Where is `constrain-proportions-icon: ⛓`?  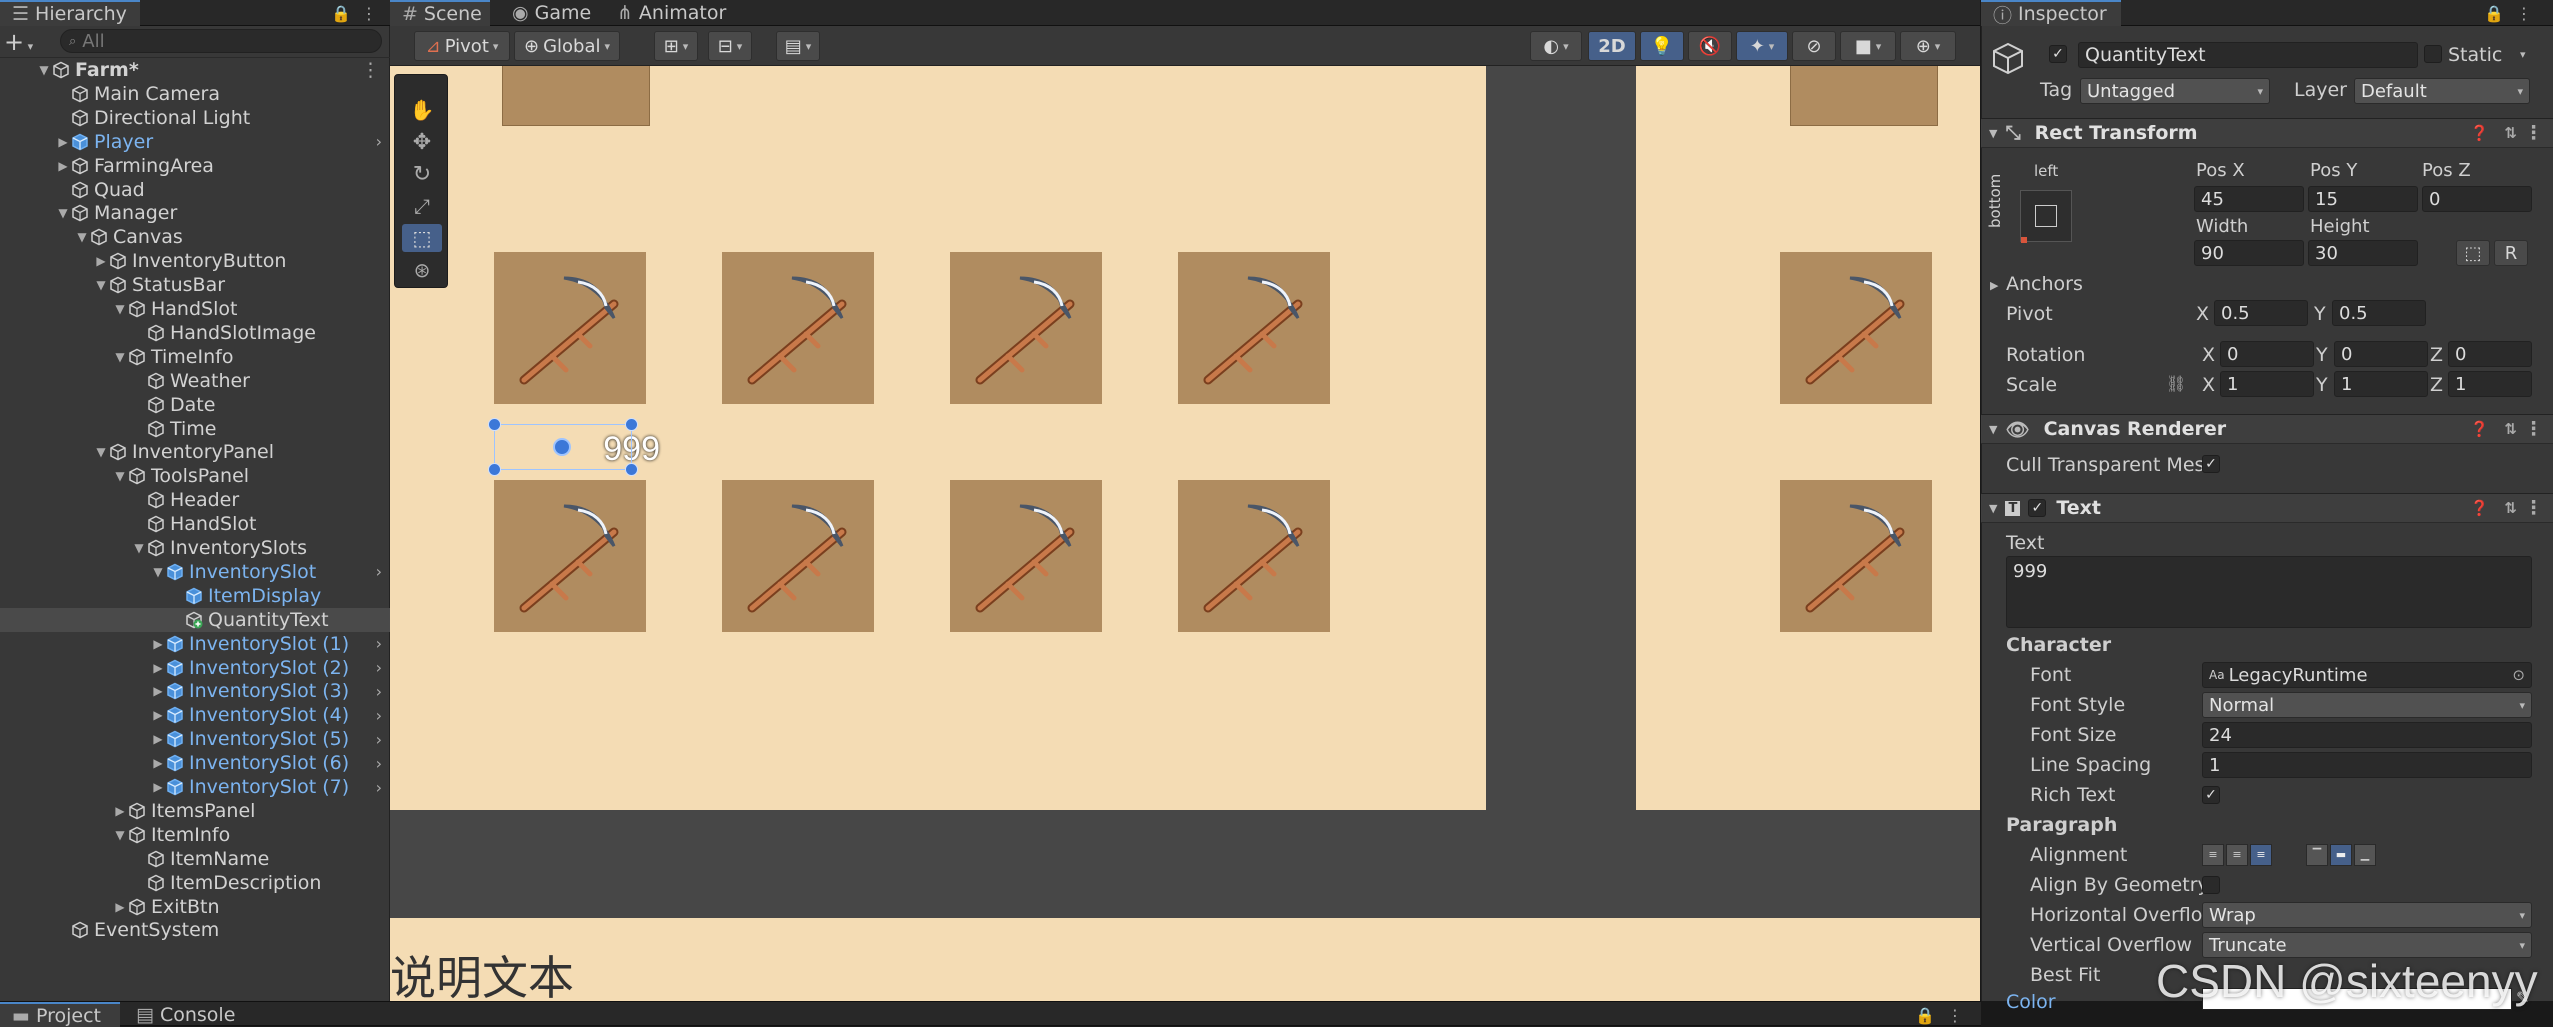 constrain-proportions-icon: ⛓ is located at coordinates (2176, 383).